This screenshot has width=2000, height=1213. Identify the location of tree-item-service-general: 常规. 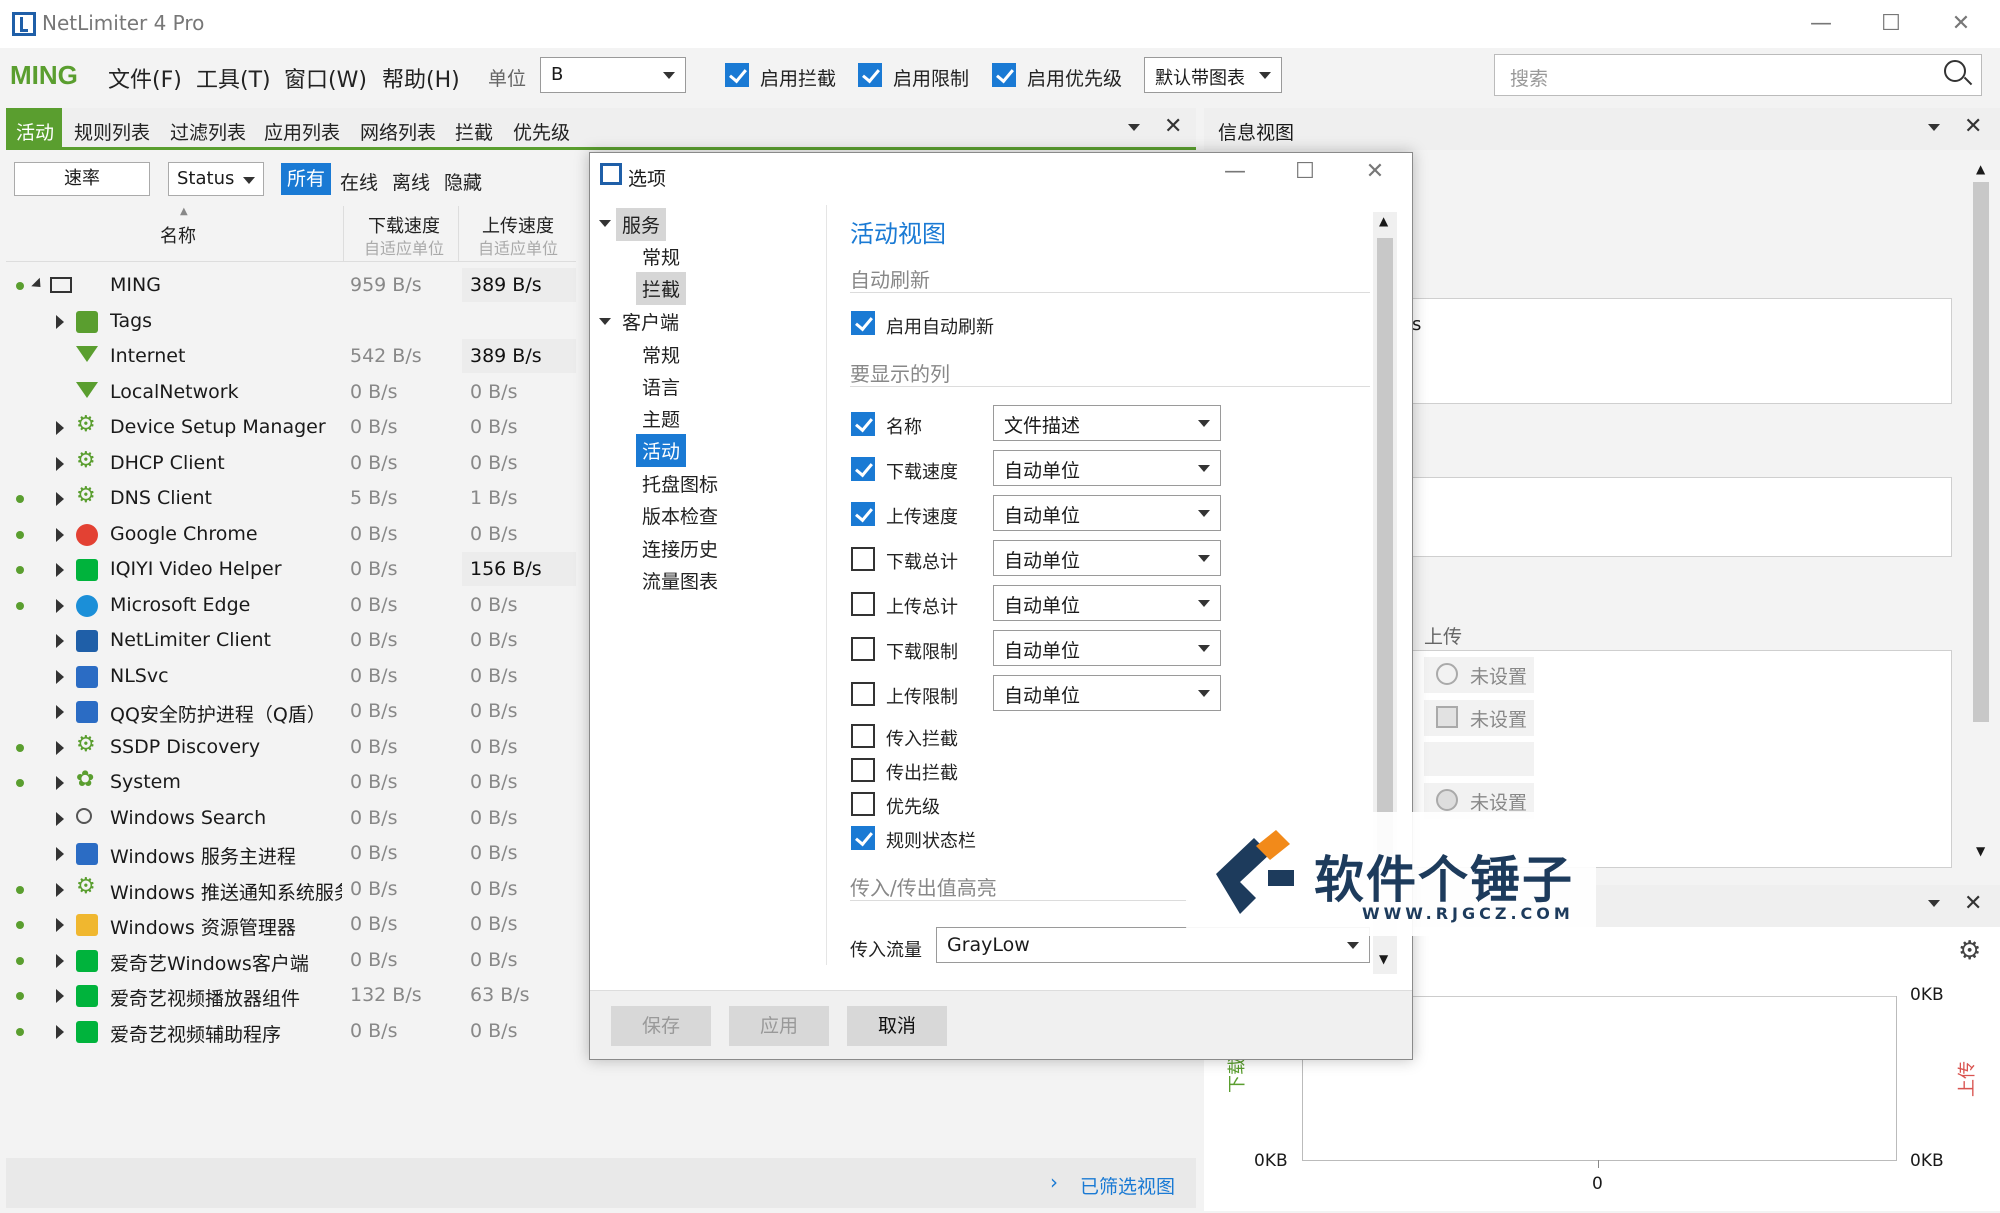
(661, 256).